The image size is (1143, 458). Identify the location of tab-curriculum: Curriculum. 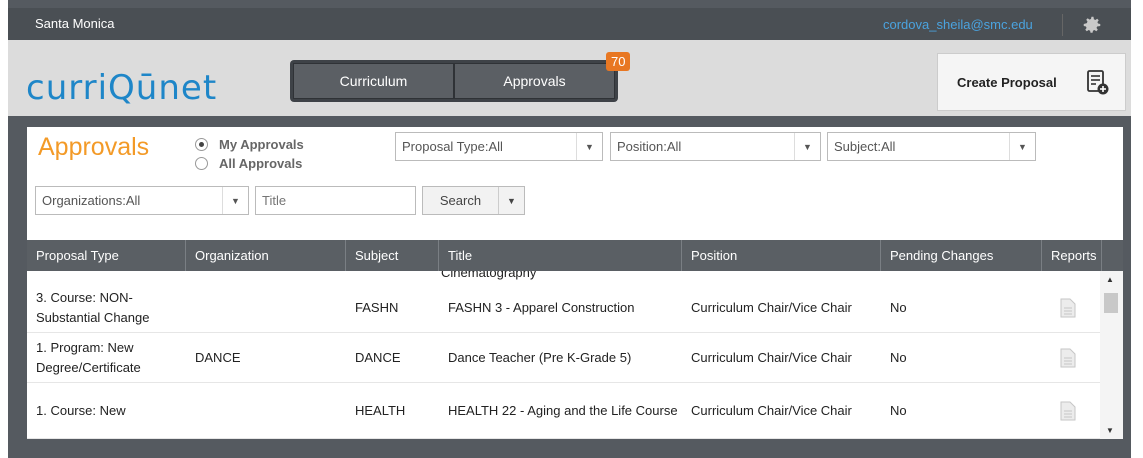
(373, 81).